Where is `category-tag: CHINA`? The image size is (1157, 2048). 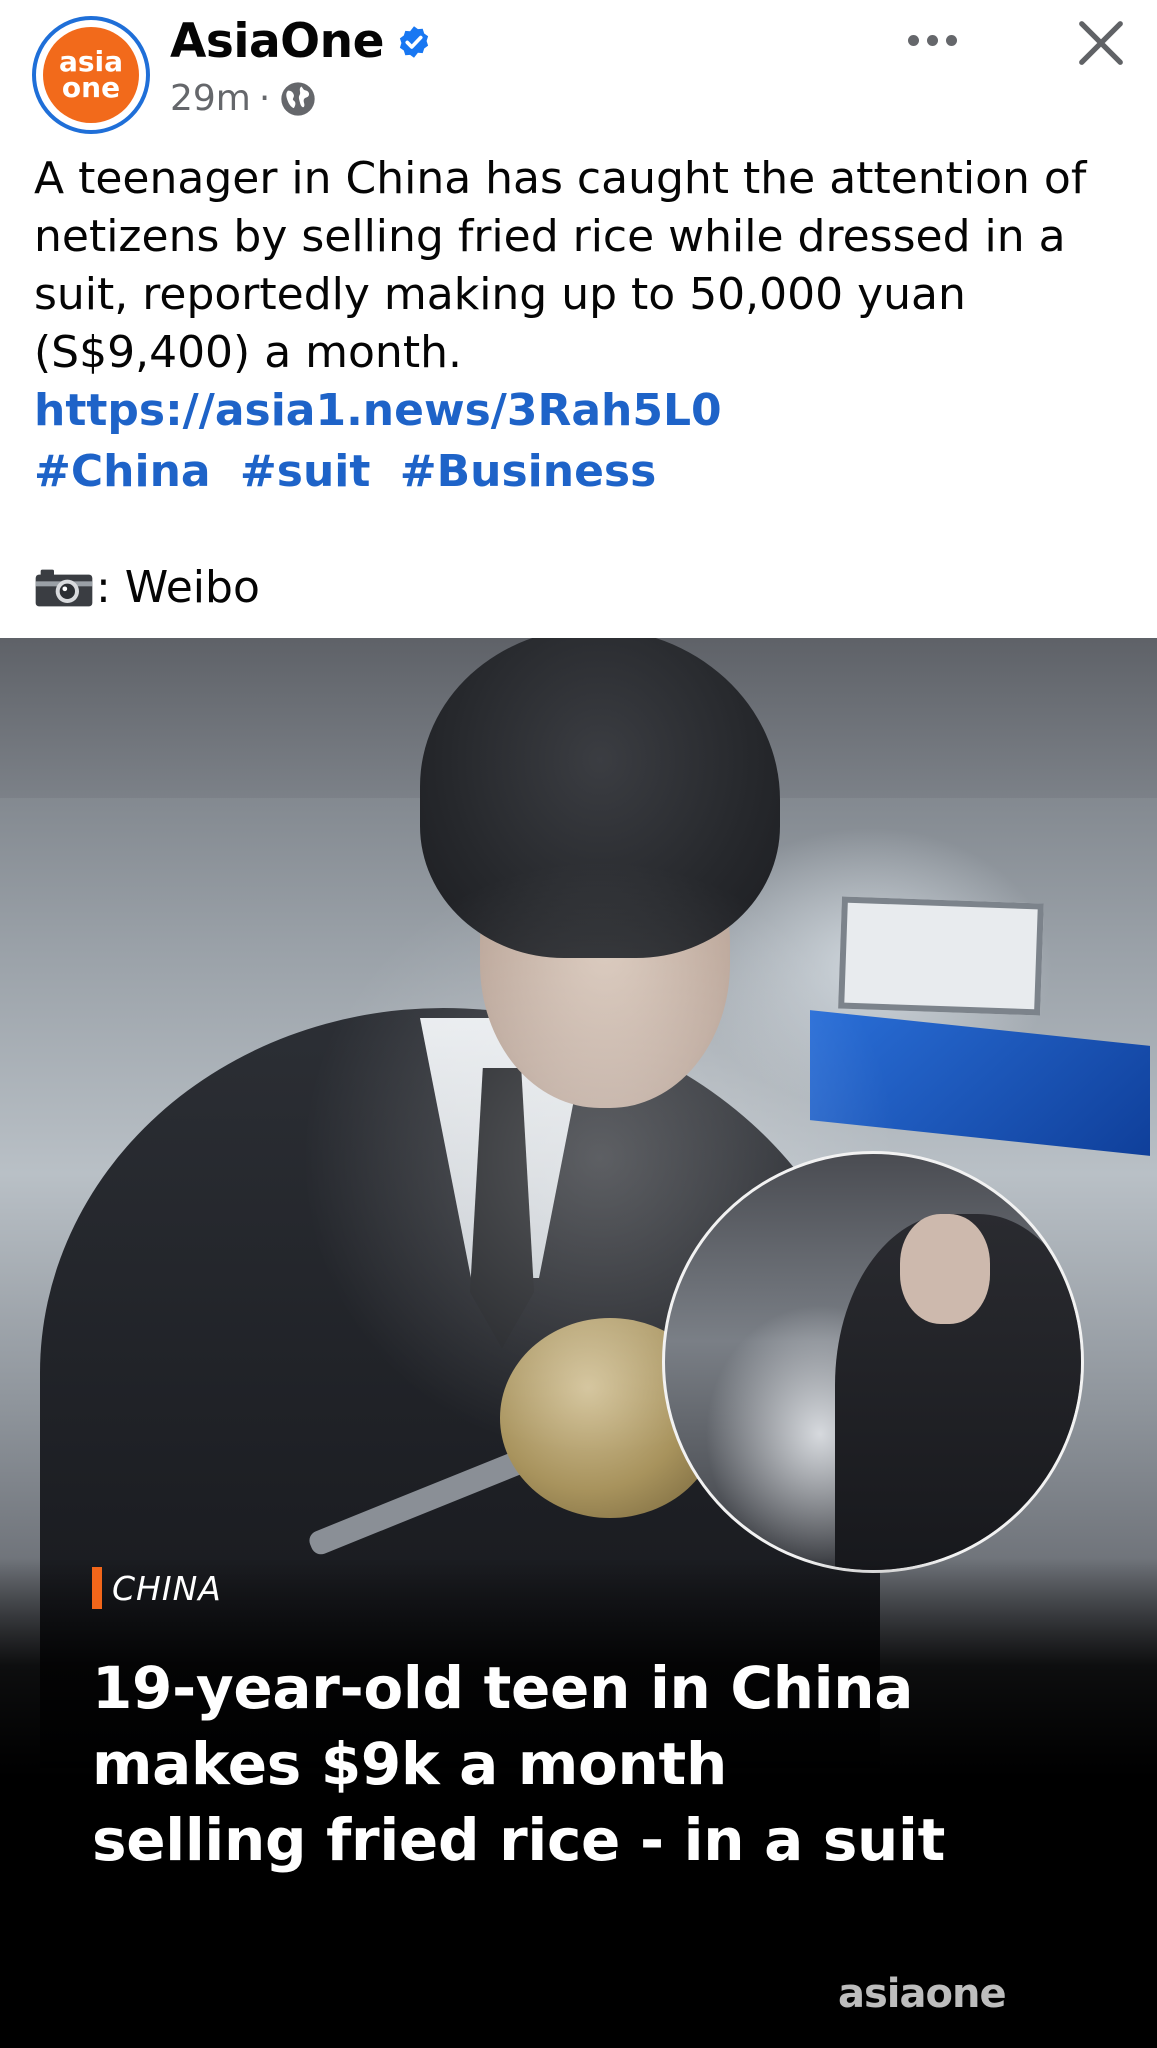 category-tag: CHINA is located at coordinates (157, 1588).